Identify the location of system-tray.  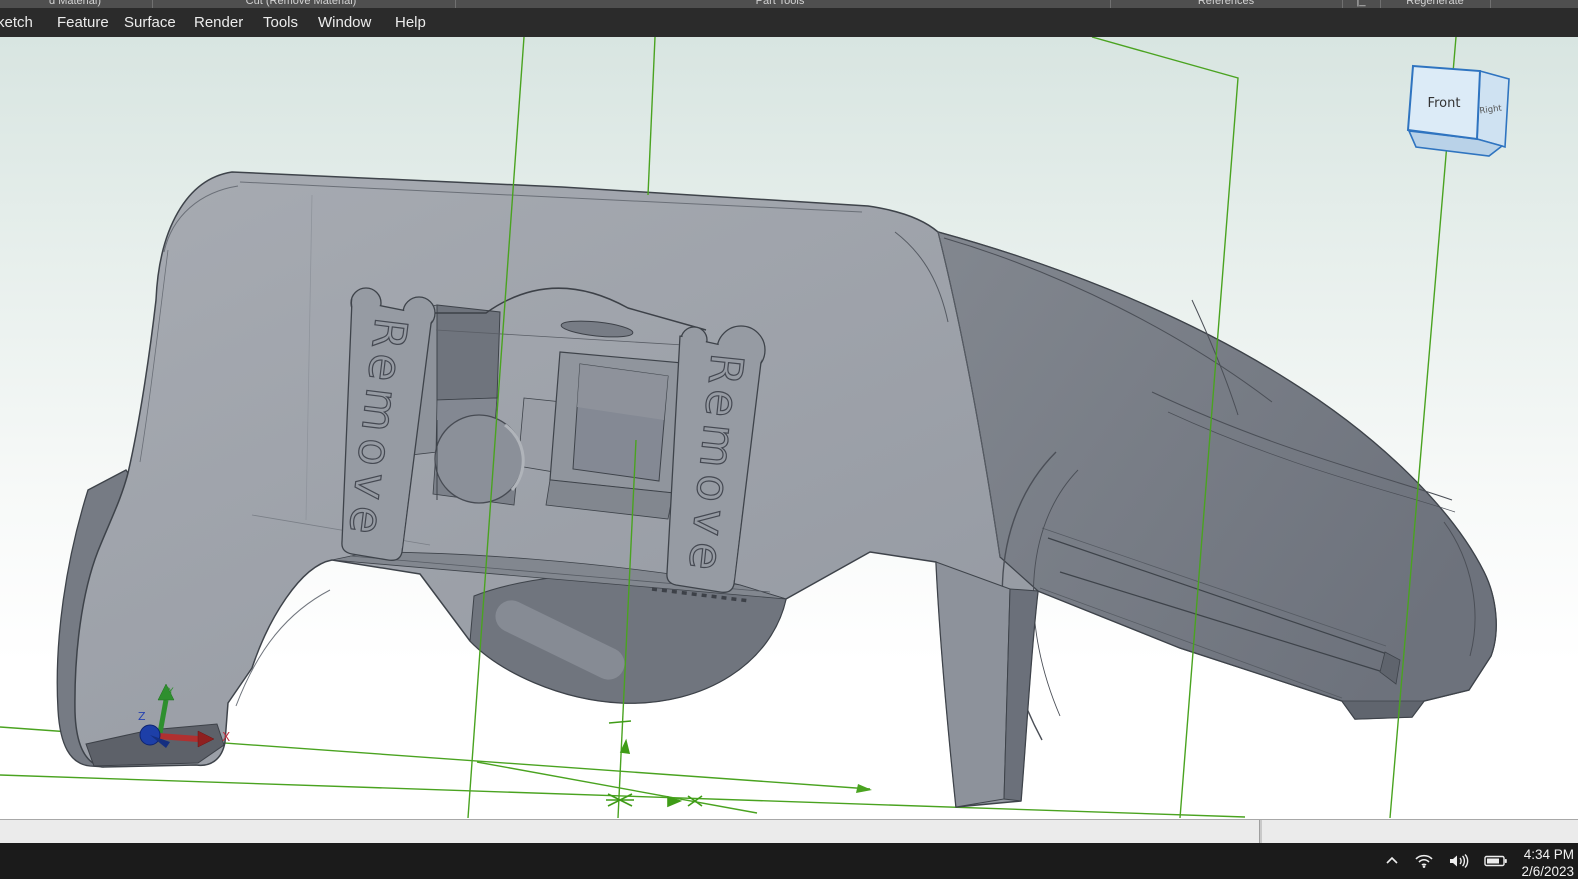
(1446, 861).